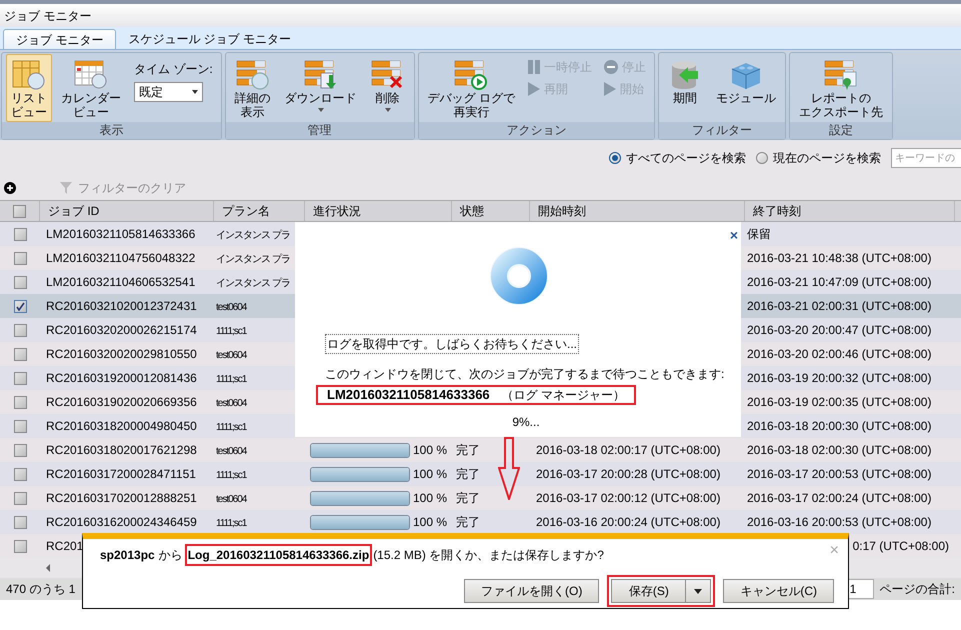 Image resolution: width=961 pixels, height=630 pixels. Describe the element at coordinates (839, 258) in the screenshot. I see `table-cell: 2016-03-21 10:48:38 (UTC+08:00)` at that location.